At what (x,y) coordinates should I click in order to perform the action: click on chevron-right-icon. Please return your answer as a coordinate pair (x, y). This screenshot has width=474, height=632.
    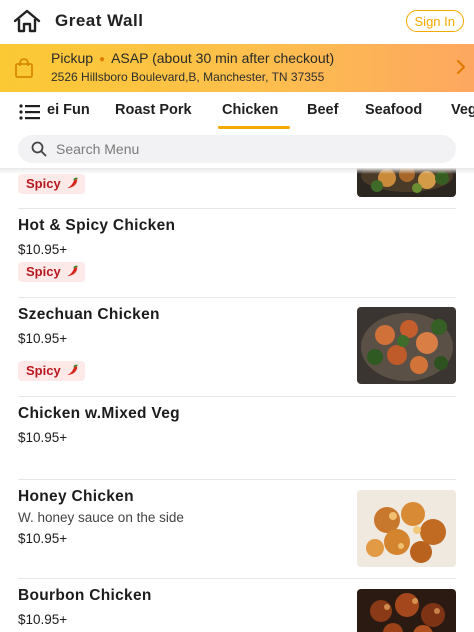
    Looking at the image, I should click on (461, 67).